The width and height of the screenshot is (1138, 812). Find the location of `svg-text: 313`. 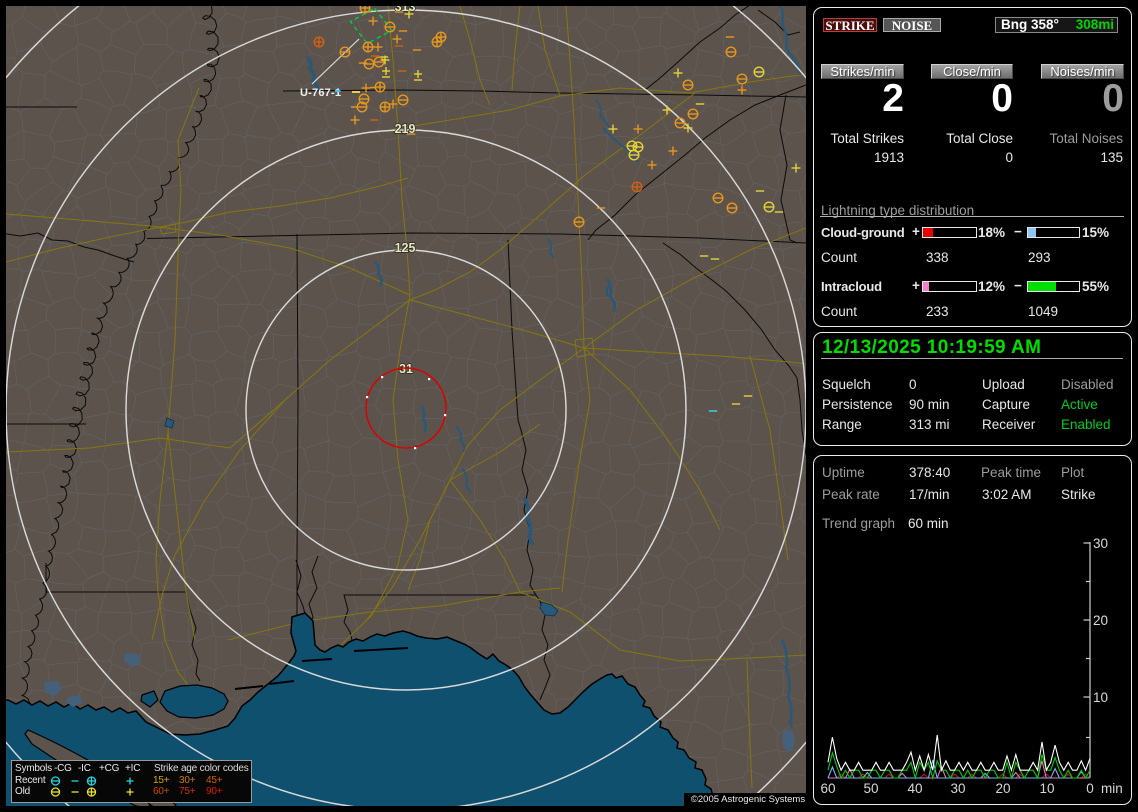

svg-text: 313 is located at coordinates (405, 10).